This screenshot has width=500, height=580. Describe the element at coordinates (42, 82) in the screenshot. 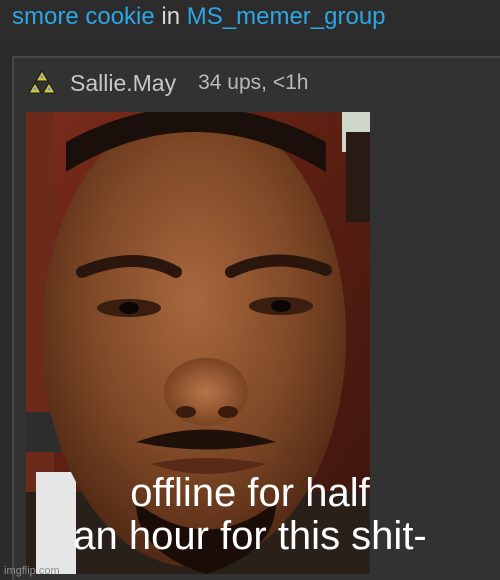

I see `triforce-badge-icon` at that location.